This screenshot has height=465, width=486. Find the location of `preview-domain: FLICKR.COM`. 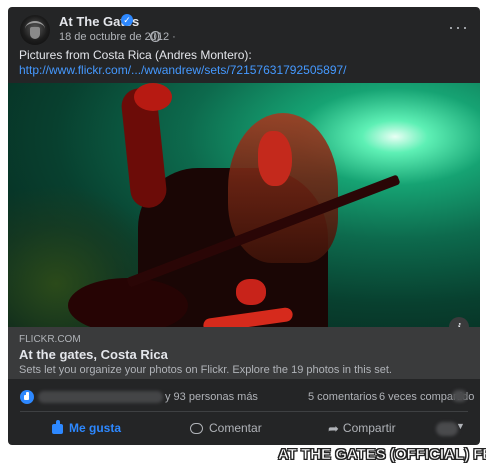

preview-domain: FLICKR.COM is located at coordinates (50, 339).